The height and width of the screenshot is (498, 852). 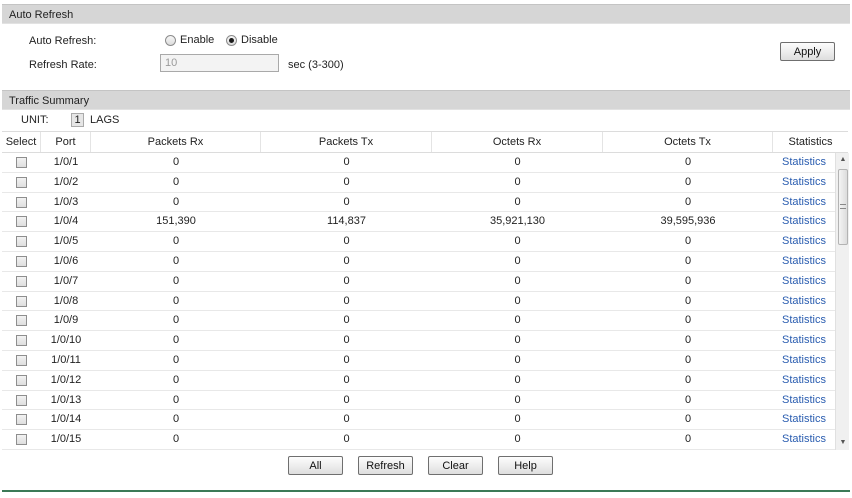 I want to click on column-header-octets-rx: Octets Rx, so click(x=517, y=142).